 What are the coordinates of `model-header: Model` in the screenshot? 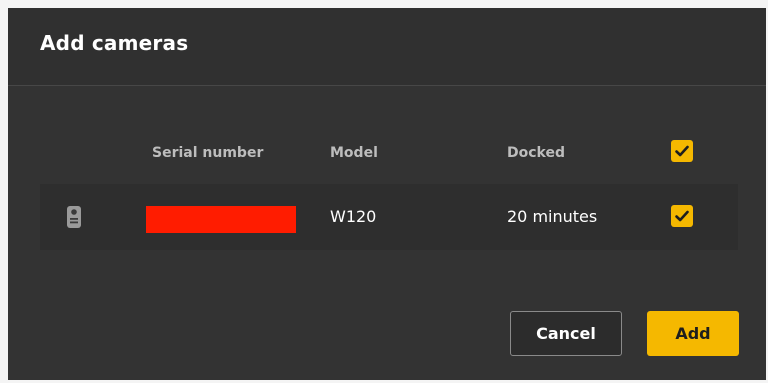 It's located at (354, 153).